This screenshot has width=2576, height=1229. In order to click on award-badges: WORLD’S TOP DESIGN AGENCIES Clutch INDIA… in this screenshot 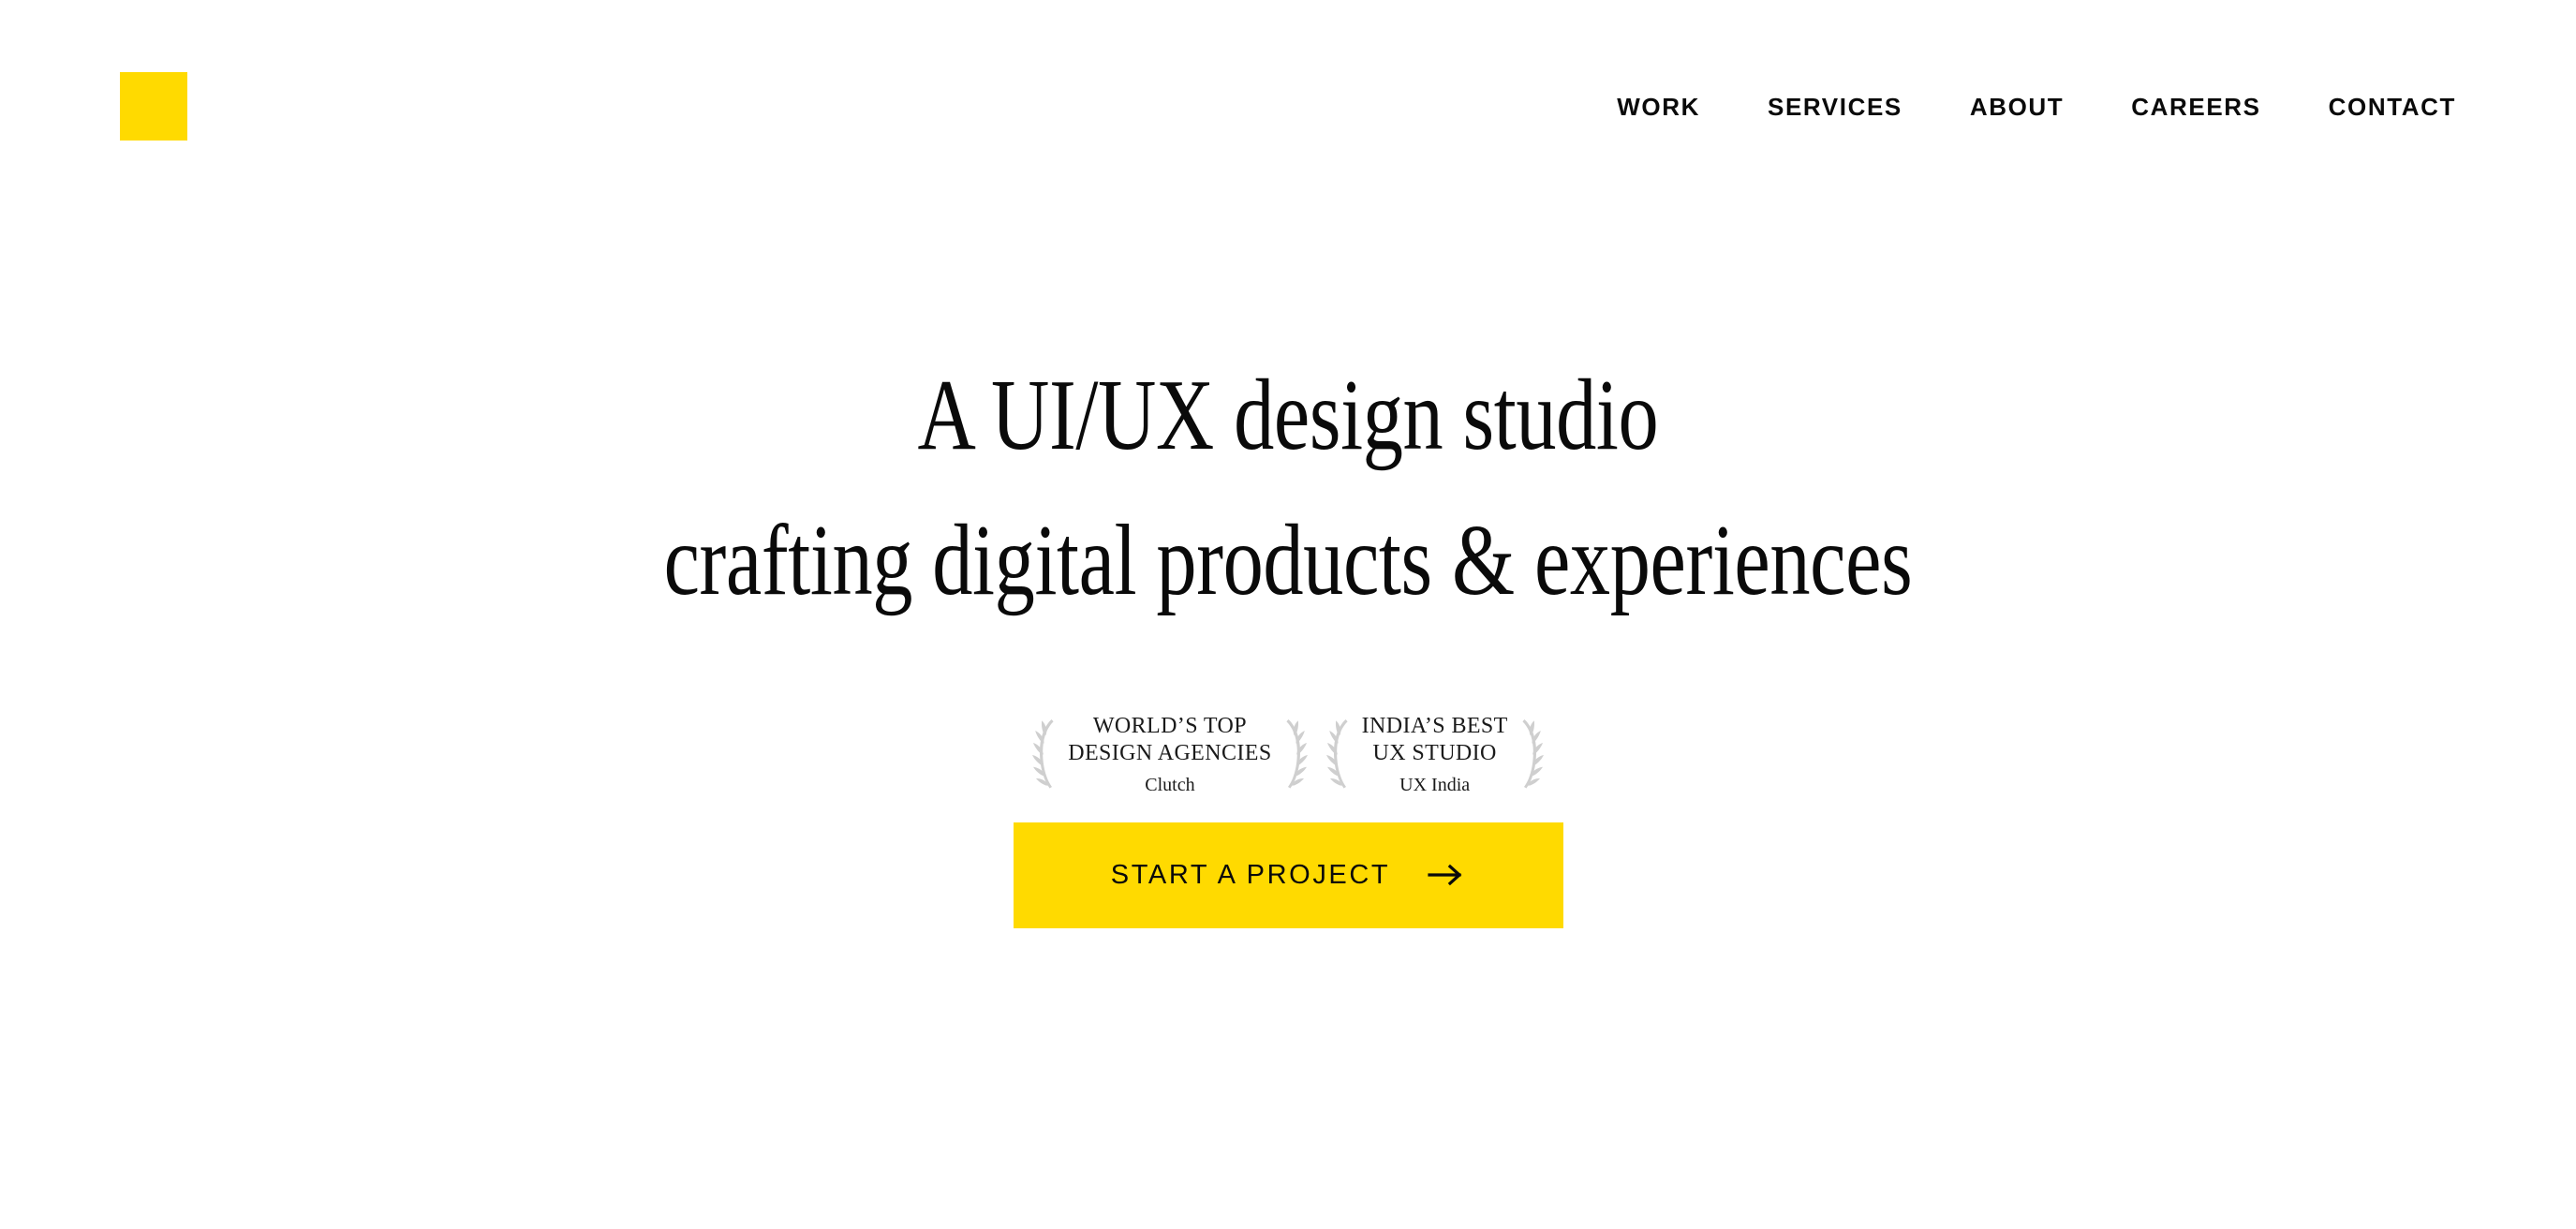, I will do `click(1288, 756)`.